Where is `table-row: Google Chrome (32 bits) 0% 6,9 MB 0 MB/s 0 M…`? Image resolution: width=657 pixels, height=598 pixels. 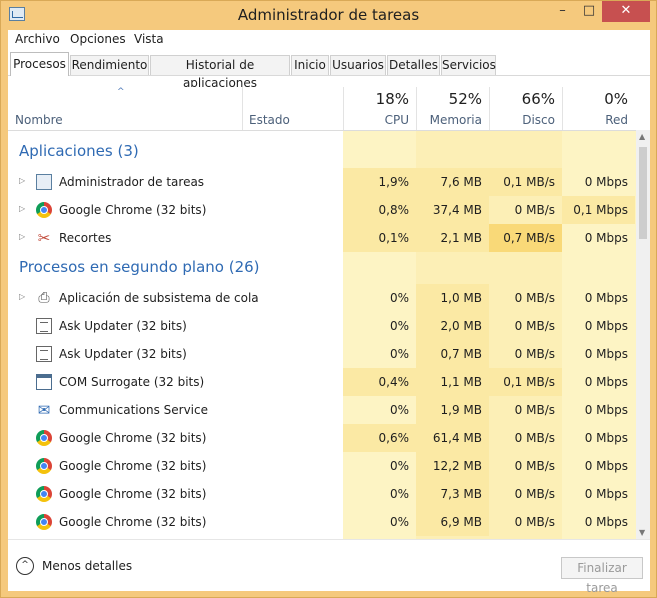 table-row: Google Chrome (32 bits) 0% 6,9 MB 0 MB/s 0 M… is located at coordinates (322, 522).